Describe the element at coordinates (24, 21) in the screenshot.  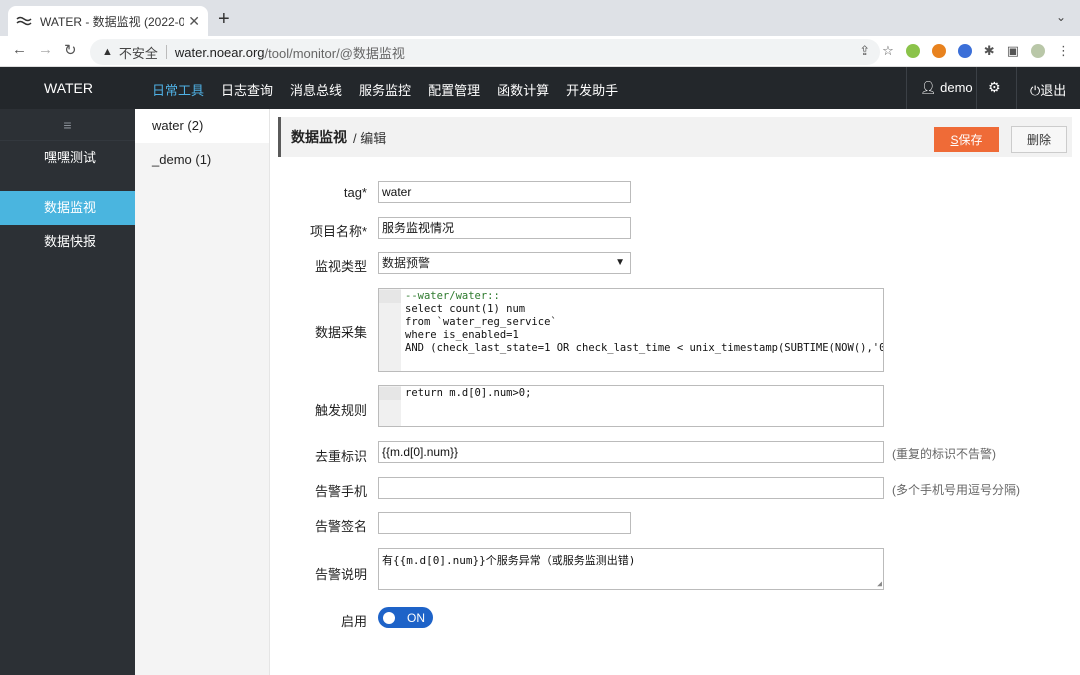
I see `water-favicon-icon` at that location.